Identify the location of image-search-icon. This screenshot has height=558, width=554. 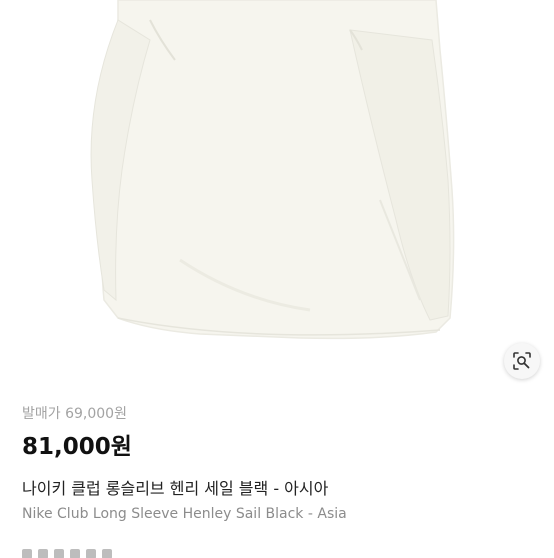
(522, 361).